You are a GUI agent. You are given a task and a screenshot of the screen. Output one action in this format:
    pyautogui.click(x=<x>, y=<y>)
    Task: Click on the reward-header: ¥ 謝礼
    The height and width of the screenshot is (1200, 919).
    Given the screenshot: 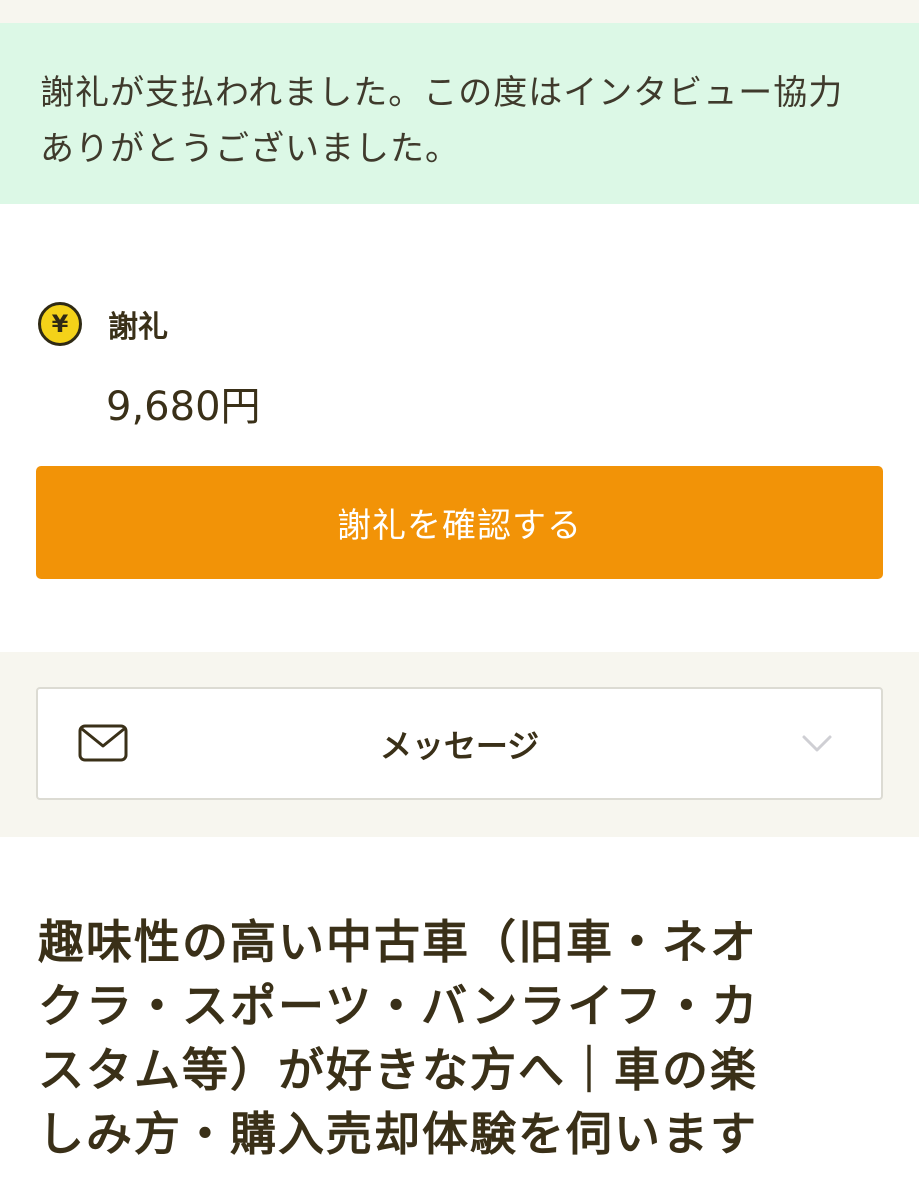 What is the action you would take?
    pyautogui.click(x=103, y=324)
    